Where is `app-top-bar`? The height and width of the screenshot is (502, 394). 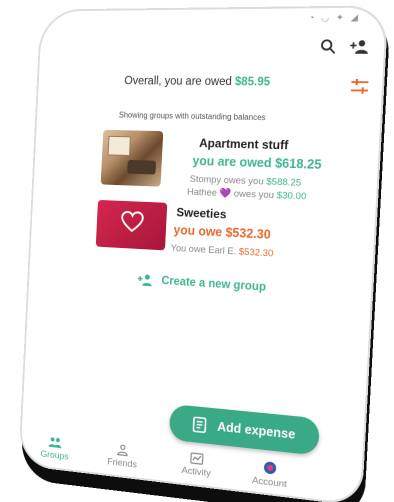
app-top-bar is located at coordinates (213, 48).